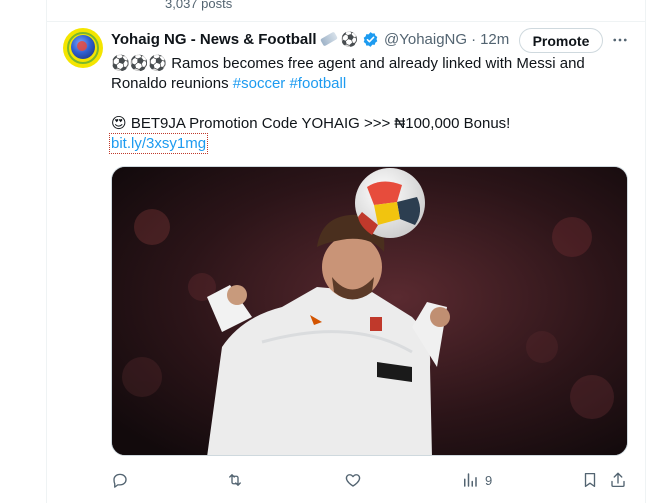 The height and width of the screenshot is (503, 669). Describe the element at coordinates (119, 123) in the screenshot. I see `heart-eyes-emoji-icon: 😍` at that location.